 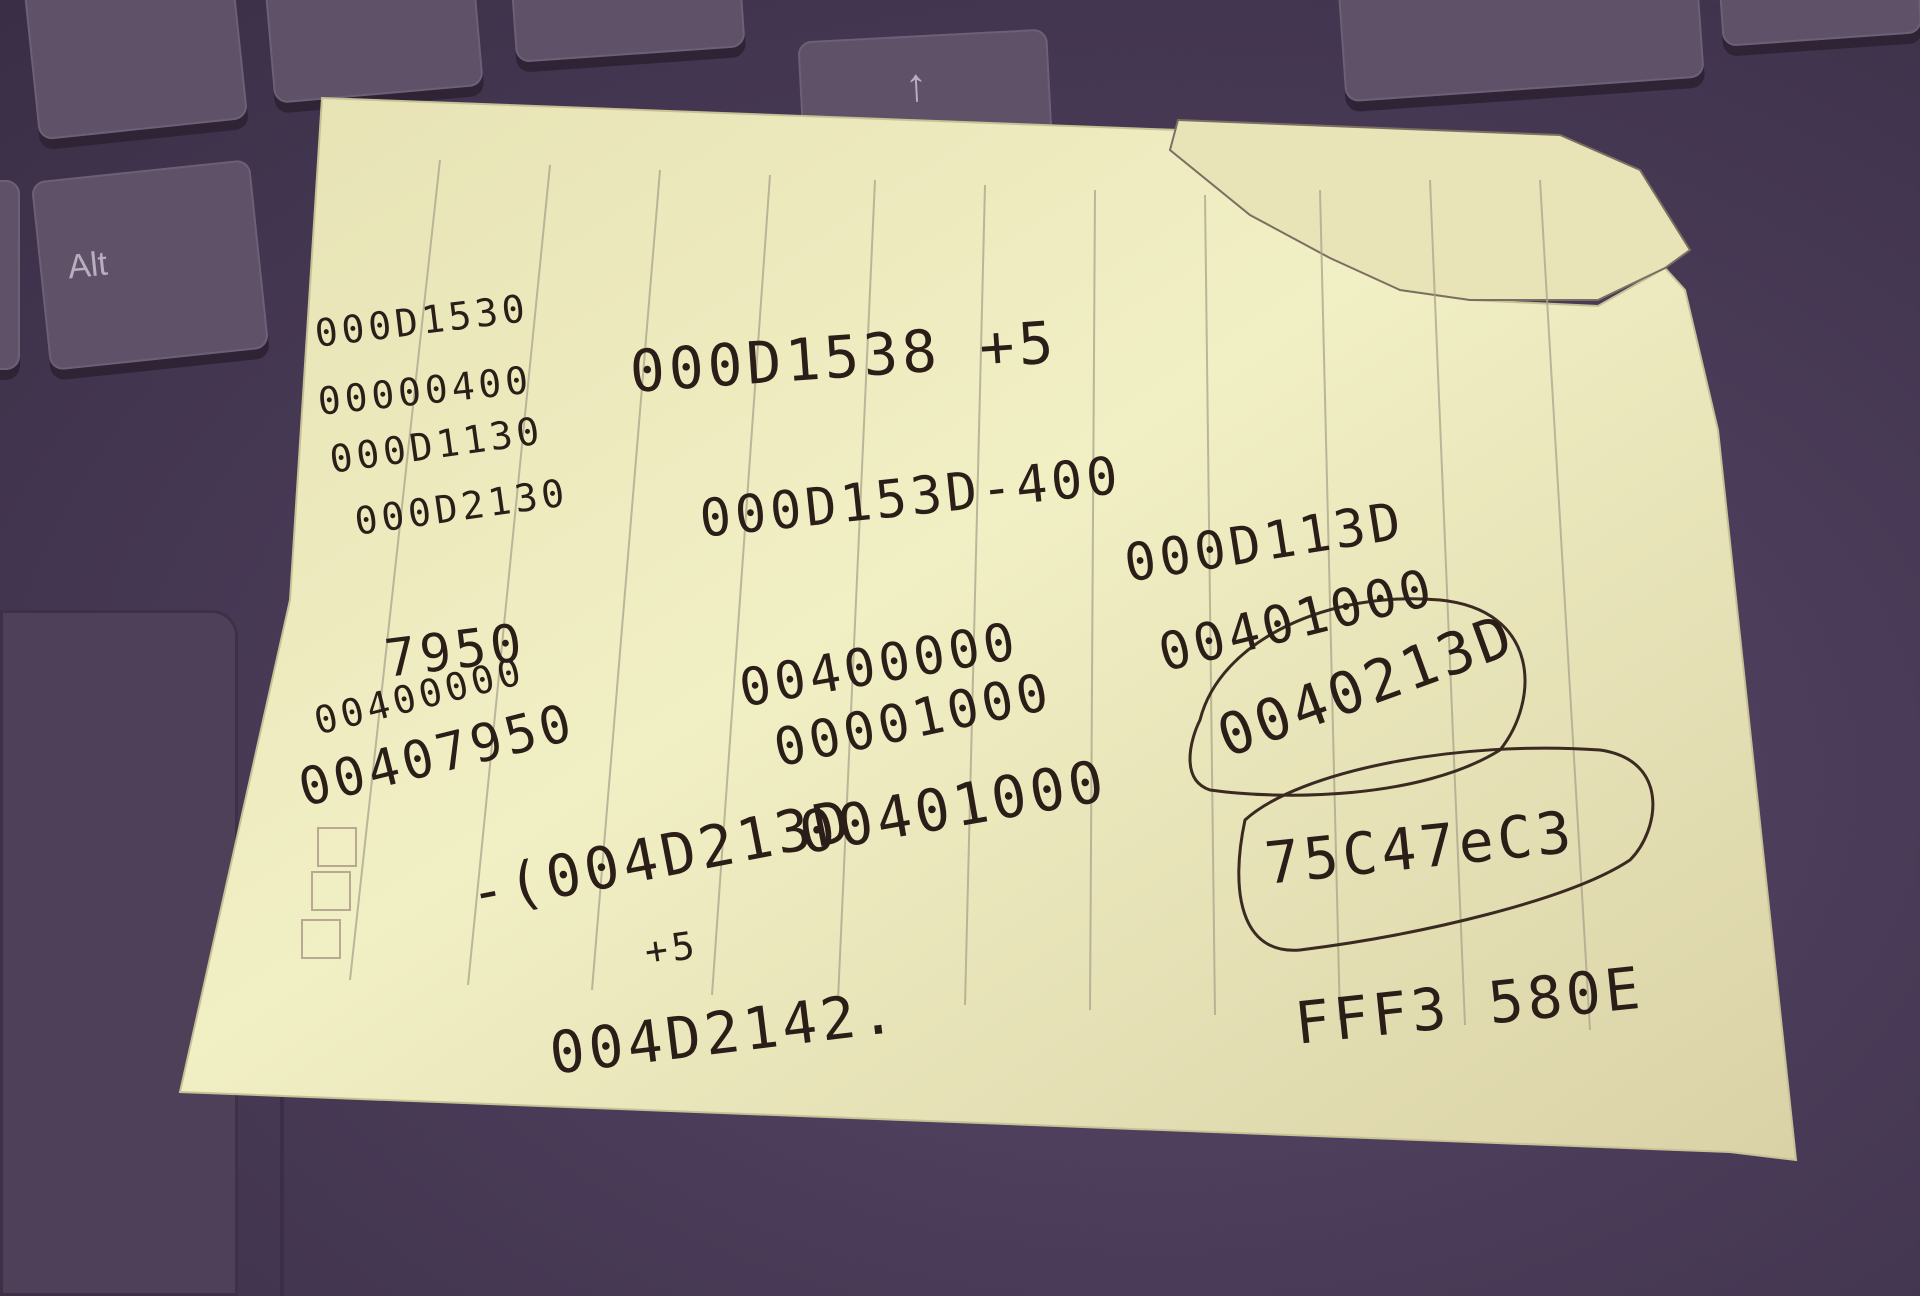 What do you see at coordinates (661, 857) in the screenshot?
I see `note-middle-bracket: -(004D213D` at bounding box center [661, 857].